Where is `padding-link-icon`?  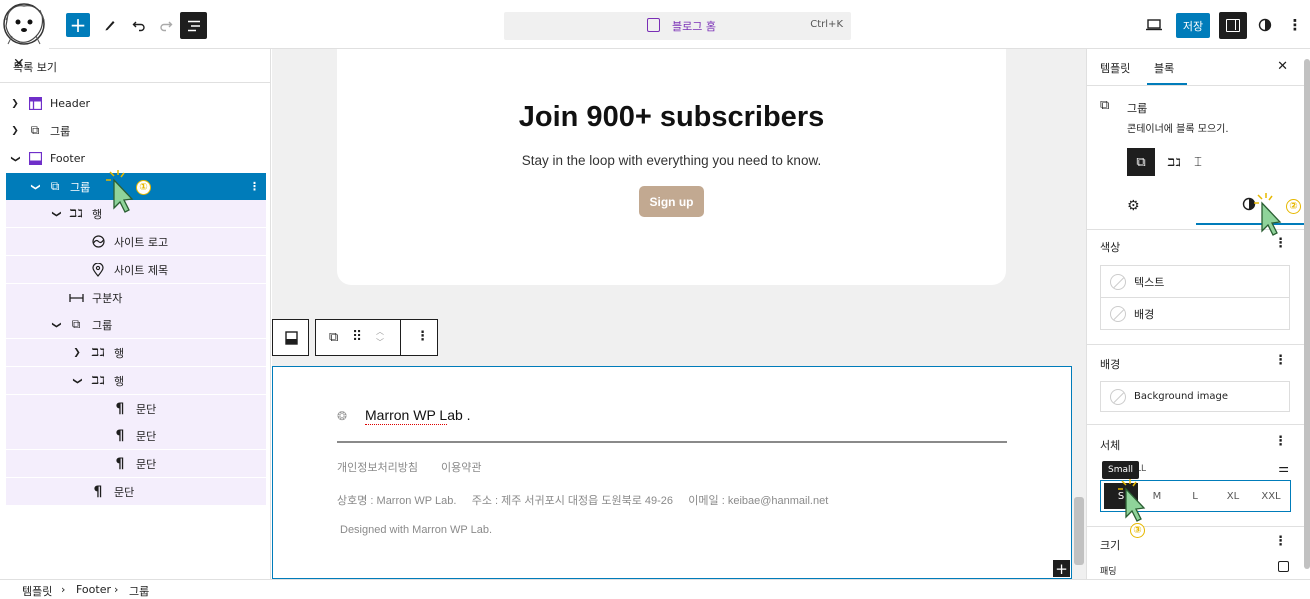
padding-link-icon is located at coordinates (1283, 566).